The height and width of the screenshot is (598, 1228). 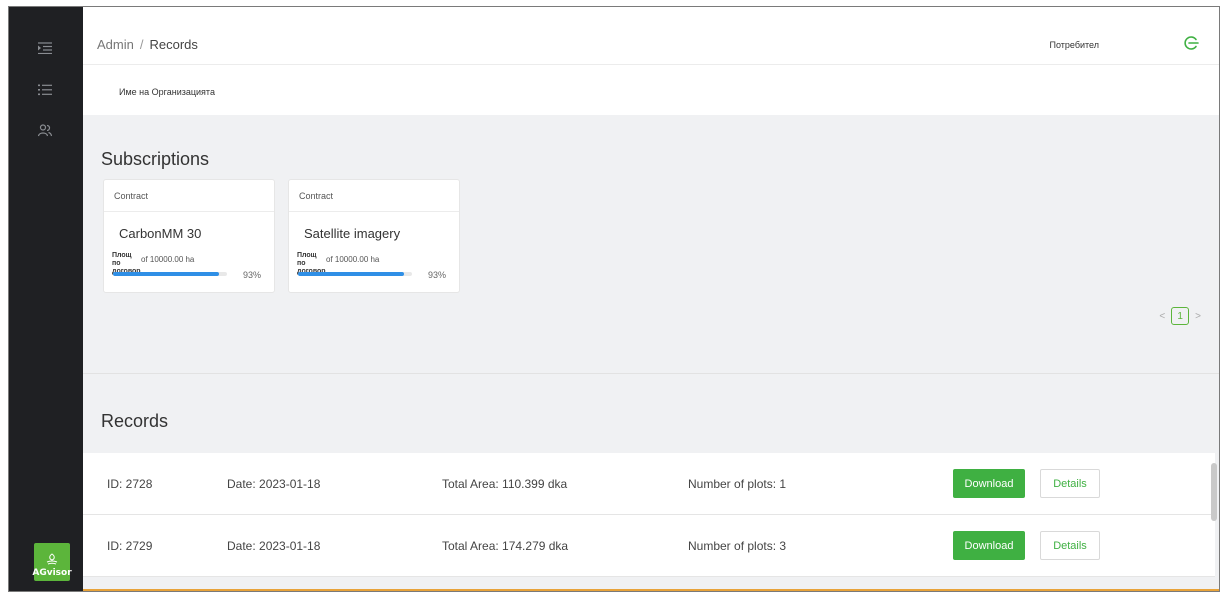 What do you see at coordinates (505, 546) in the screenshot?
I see `record-total-area: Total Area: 174.279 dka` at bounding box center [505, 546].